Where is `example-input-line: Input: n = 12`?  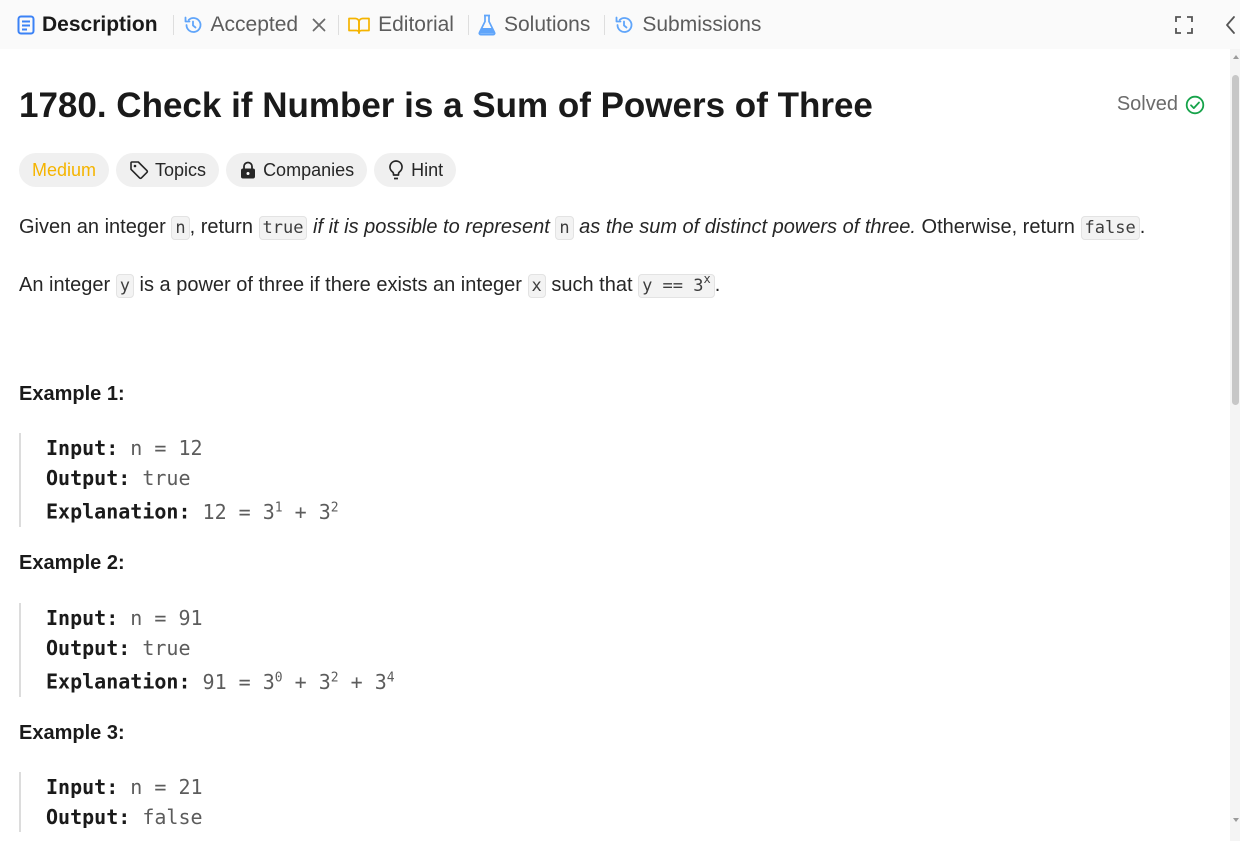 example-input-line: Input: n = 12 is located at coordinates (192, 448).